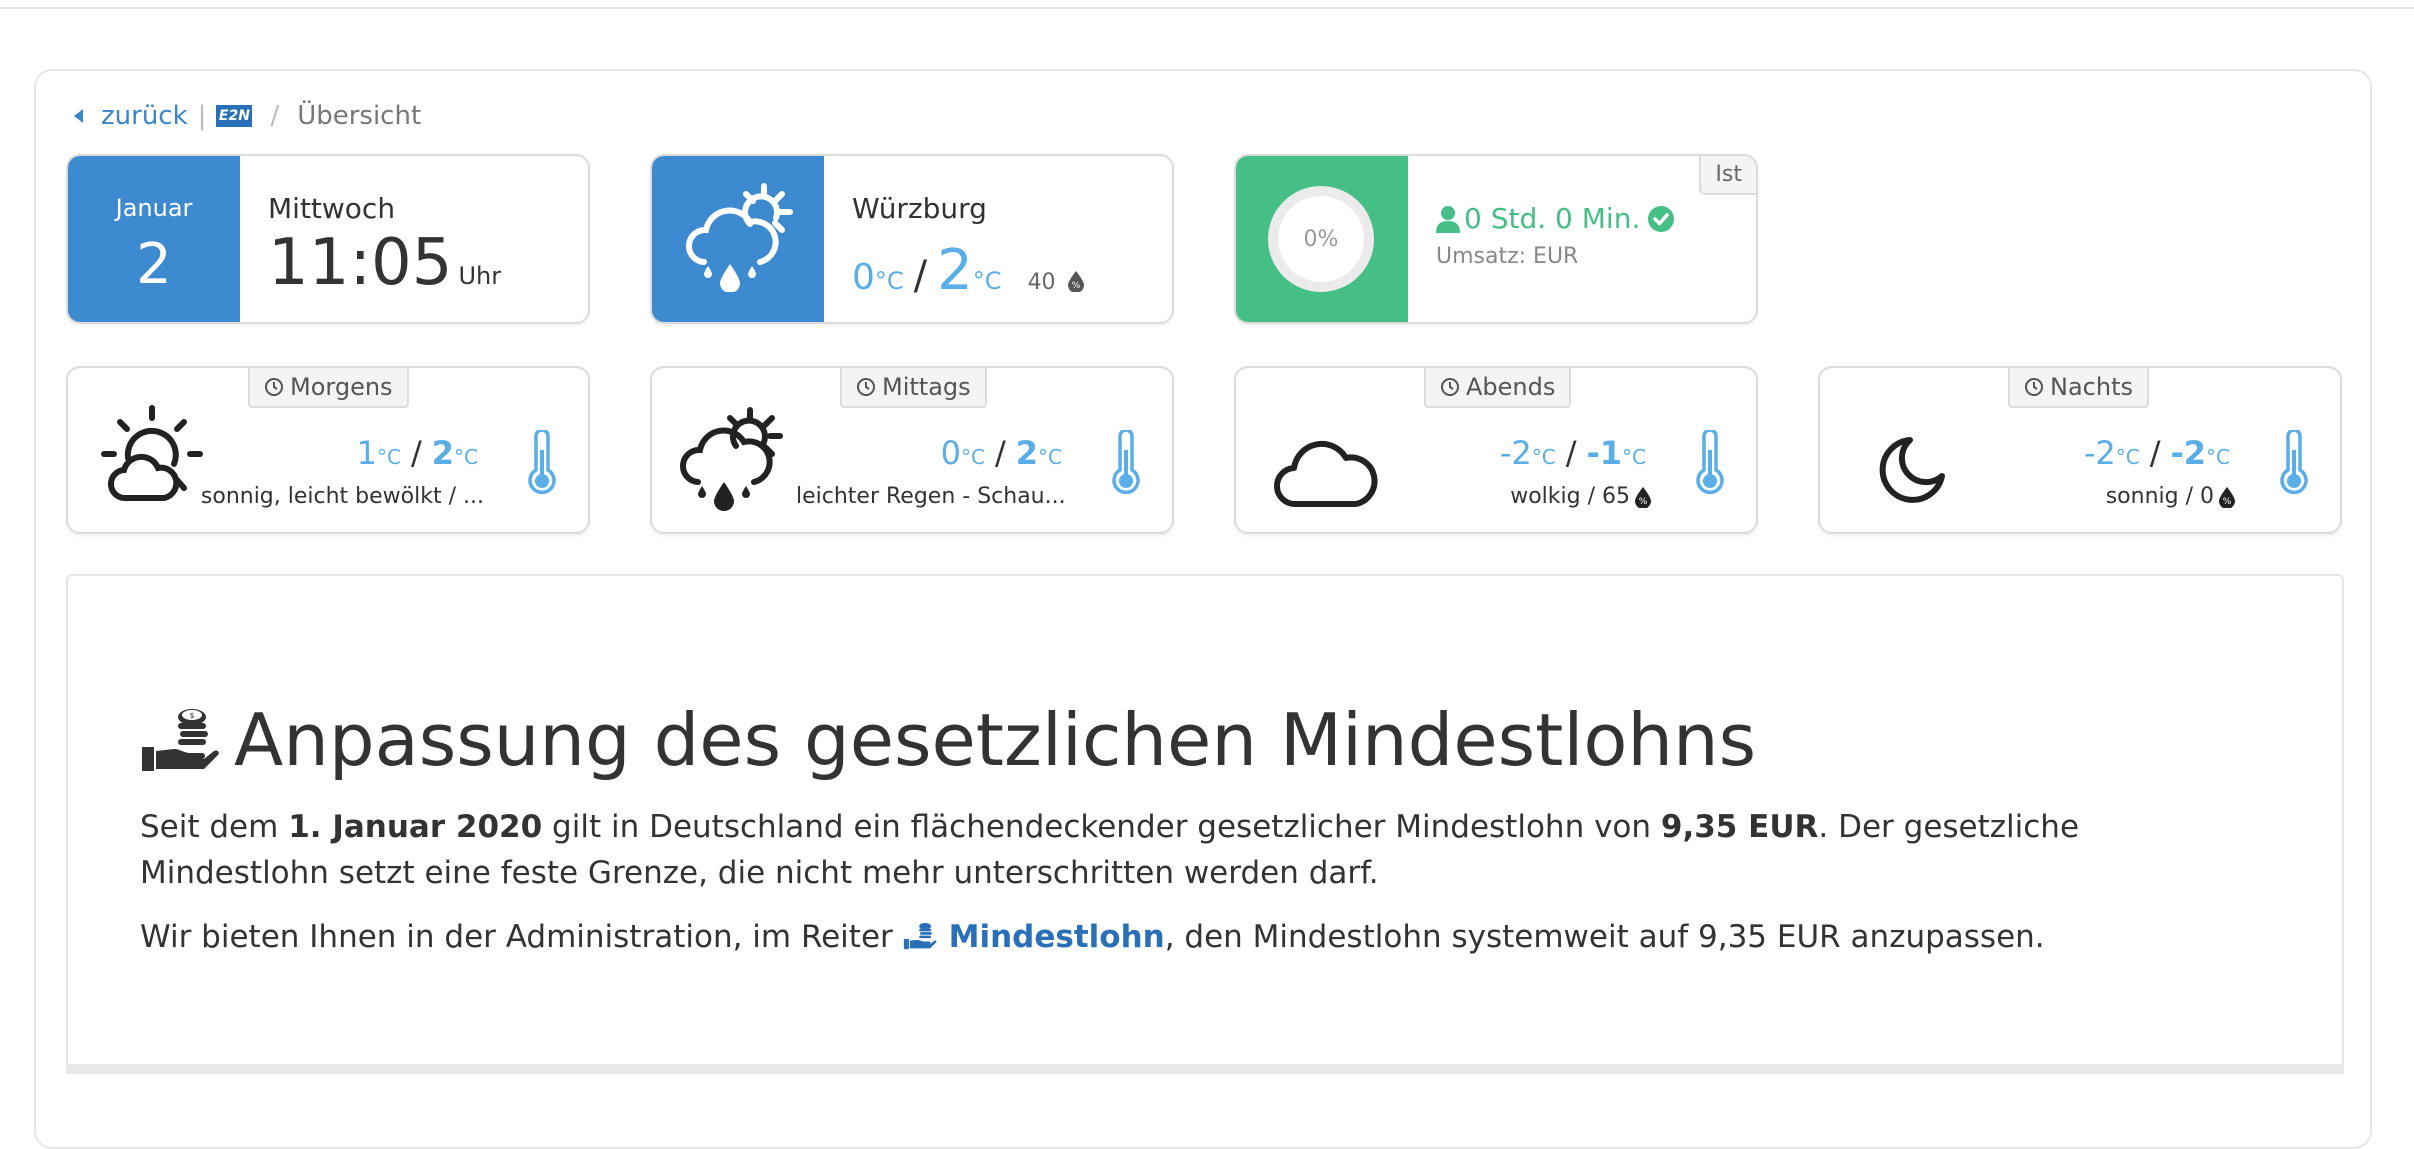 Image resolution: width=2414 pixels, height=1149 pixels. I want to click on forecast-low: 1, so click(367, 453).